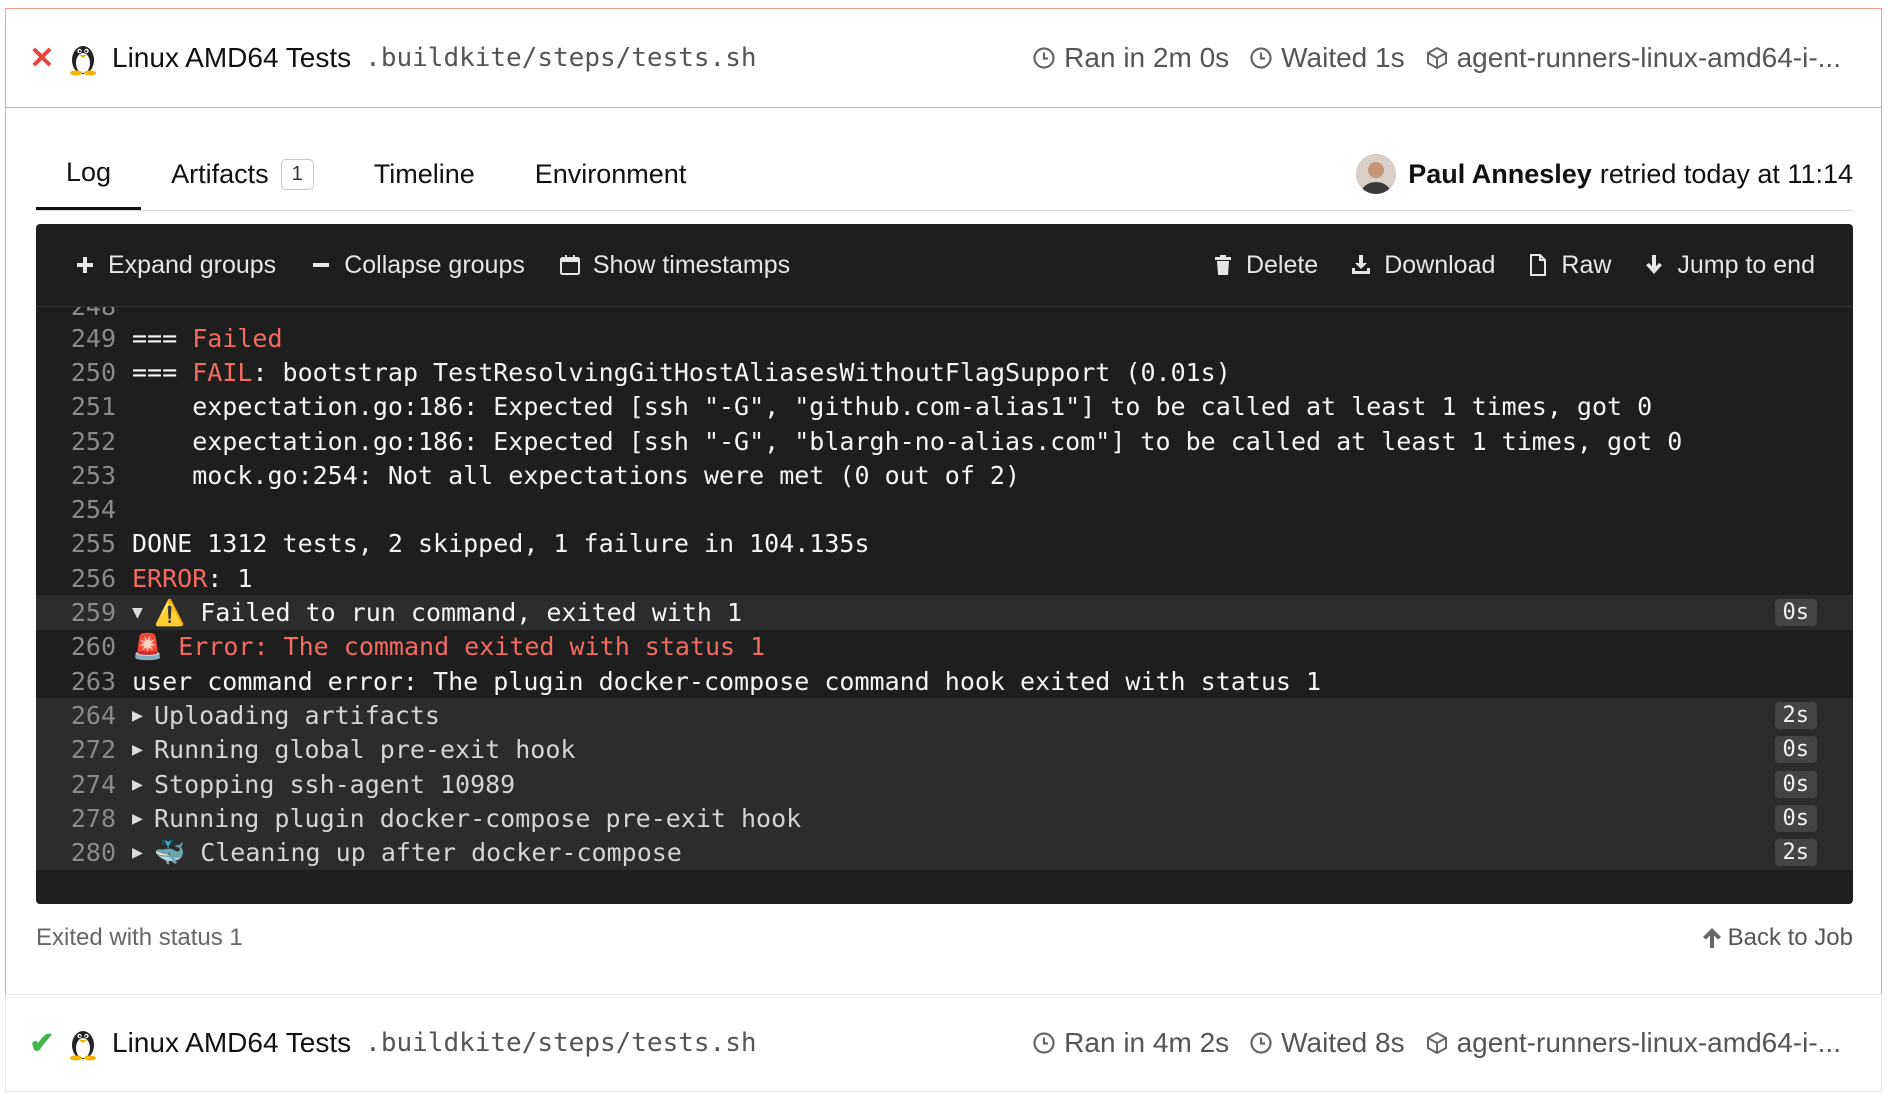 The height and width of the screenshot is (1100, 1888). I want to click on log-group-collapsed: 274 ▶ Stopping ssh-agent 10989 0s, so click(944, 784).